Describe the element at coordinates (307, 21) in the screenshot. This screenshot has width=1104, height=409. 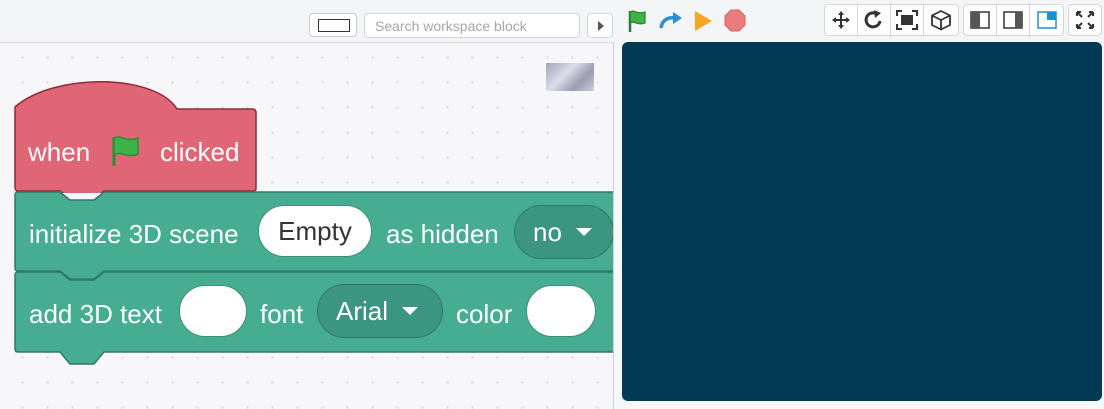
I see `workspace-toolbar` at that location.